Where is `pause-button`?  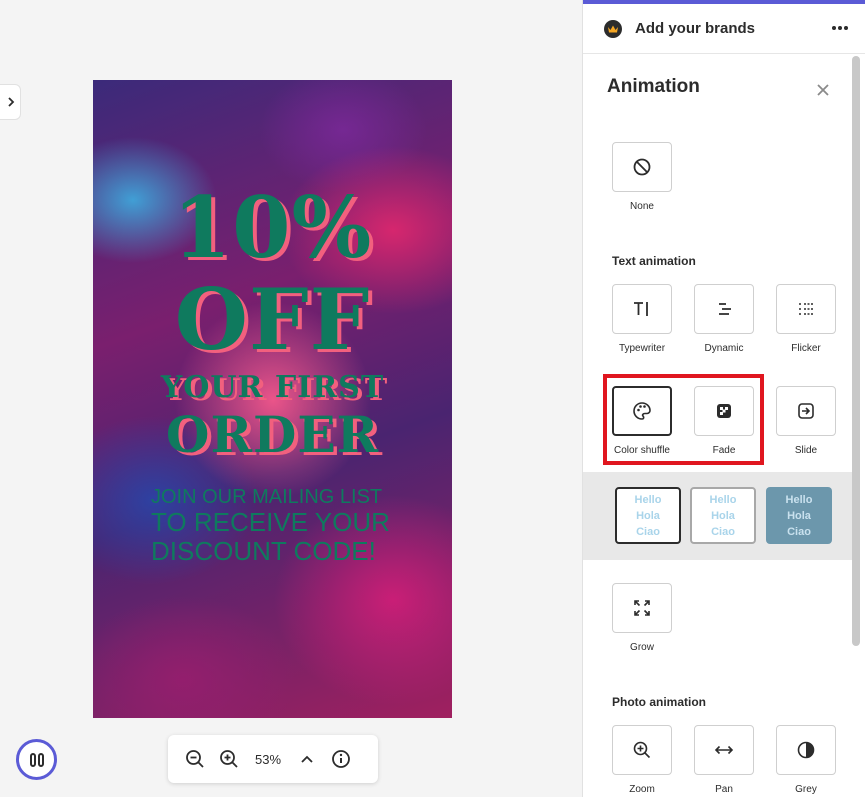 pause-button is located at coordinates (36, 759).